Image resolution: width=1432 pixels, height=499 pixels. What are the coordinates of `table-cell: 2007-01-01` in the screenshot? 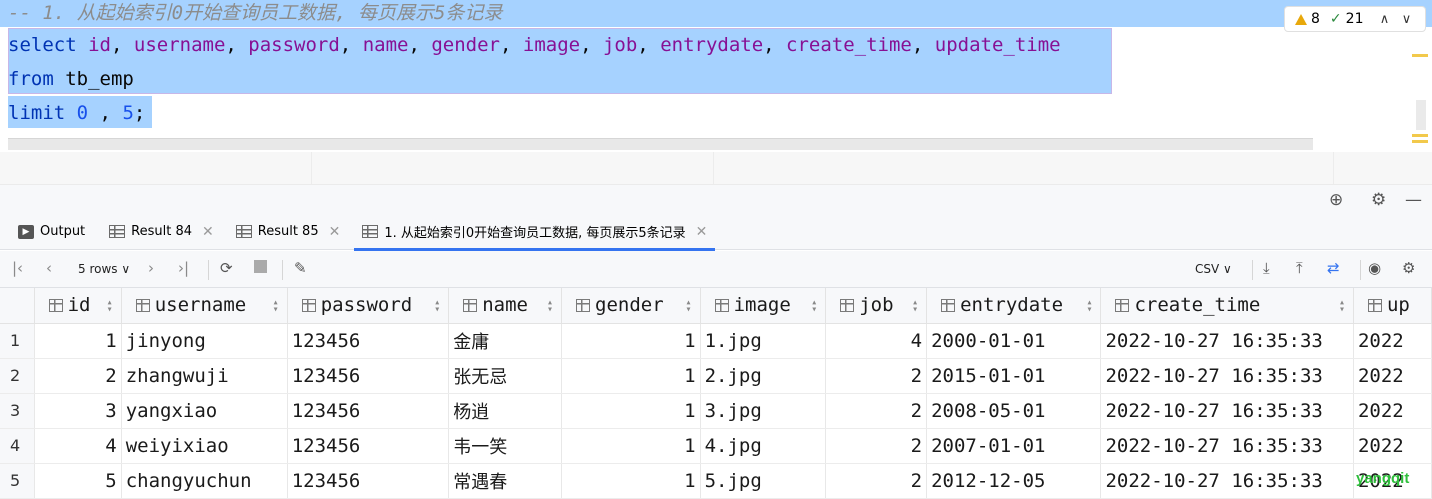 It's located at (1014, 446).